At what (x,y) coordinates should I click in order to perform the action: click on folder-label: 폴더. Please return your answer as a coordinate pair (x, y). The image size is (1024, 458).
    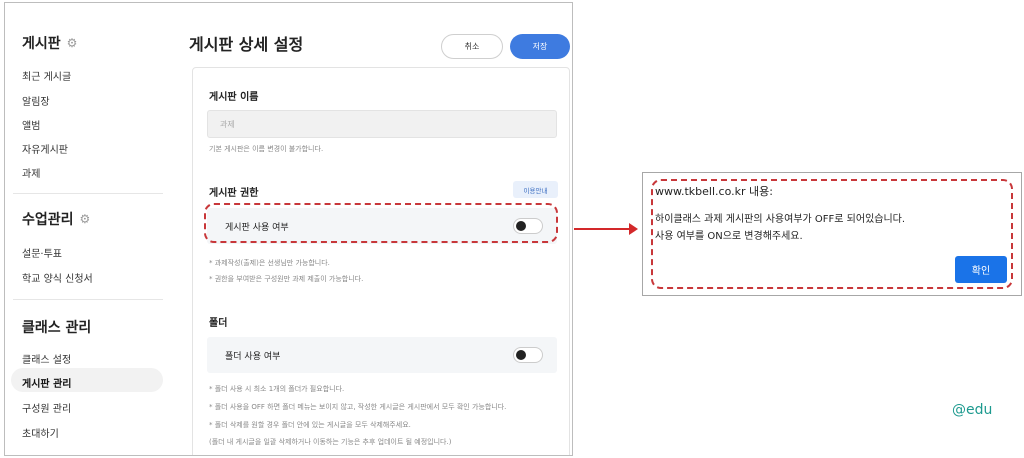
    Looking at the image, I should click on (218, 323).